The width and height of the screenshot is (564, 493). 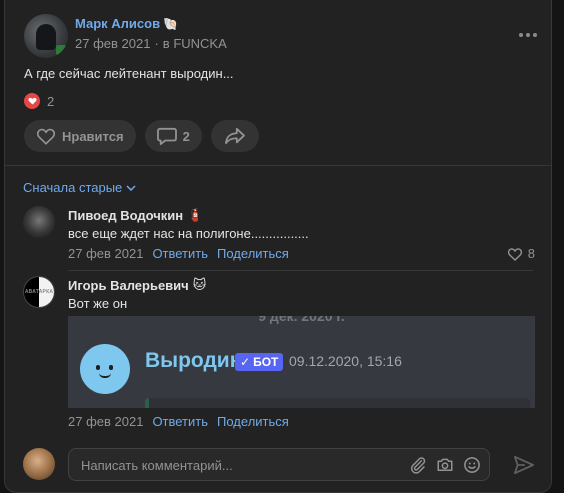 I want to click on author-avatar, so click(x=46, y=36).